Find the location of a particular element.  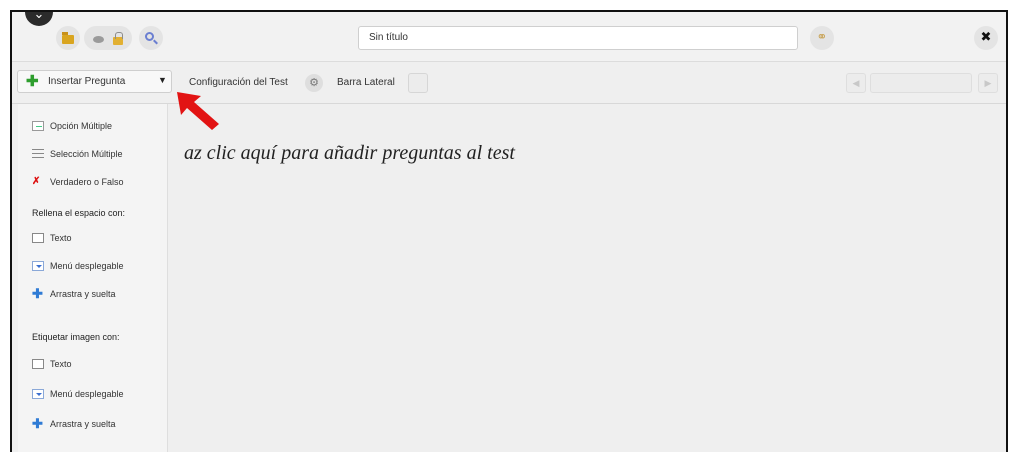

next-question-button: ▶ is located at coordinates (988, 83).